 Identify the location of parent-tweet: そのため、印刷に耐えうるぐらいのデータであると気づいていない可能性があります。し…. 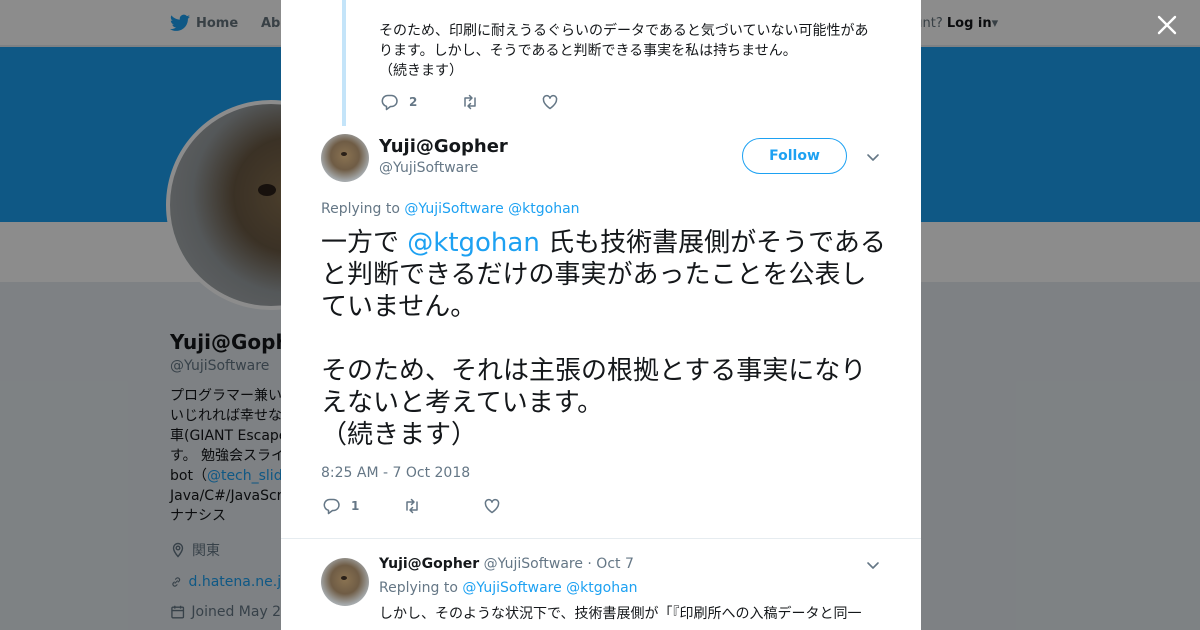
(601, 64).